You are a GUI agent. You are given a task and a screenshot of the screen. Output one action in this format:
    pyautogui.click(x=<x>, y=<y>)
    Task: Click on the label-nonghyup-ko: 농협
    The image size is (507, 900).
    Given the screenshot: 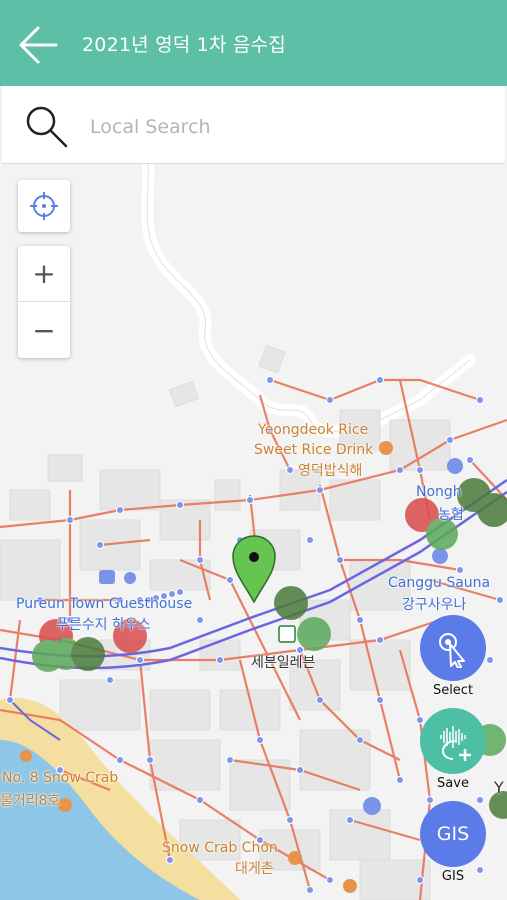 What is the action you would take?
    pyautogui.click(x=451, y=515)
    